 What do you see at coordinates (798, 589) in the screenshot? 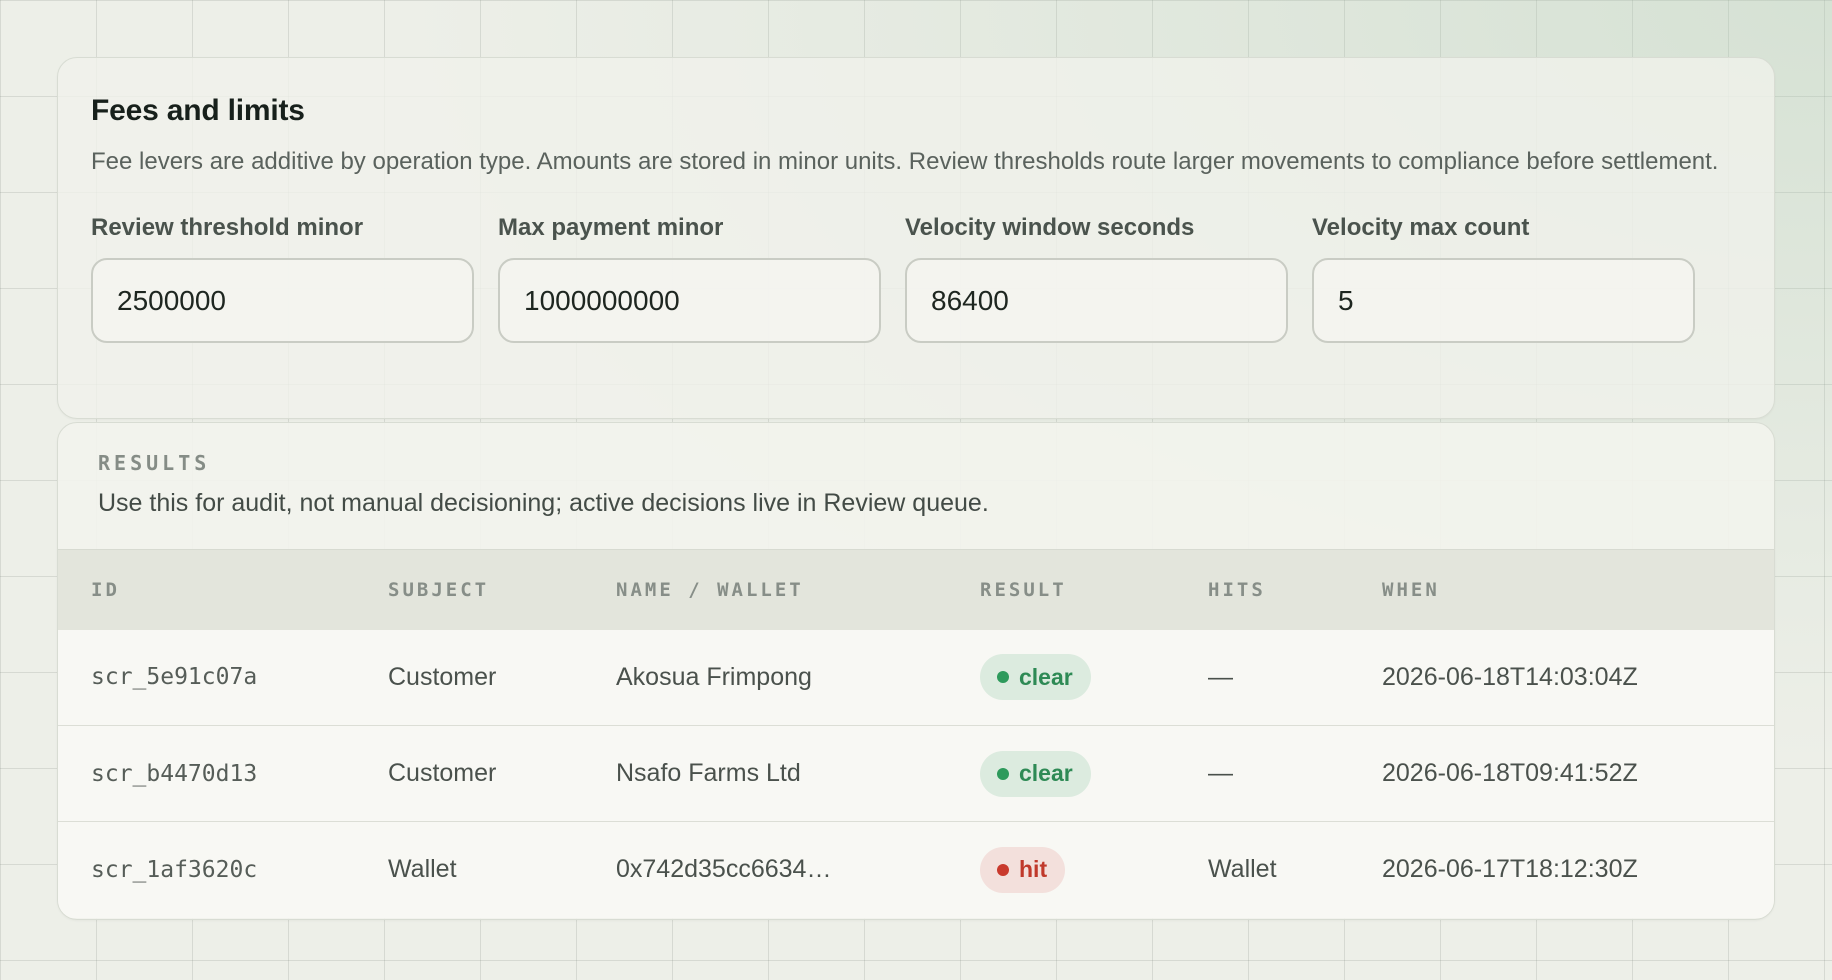
I see `column-header-name-wallet: NAME / WALLET` at bounding box center [798, 589].